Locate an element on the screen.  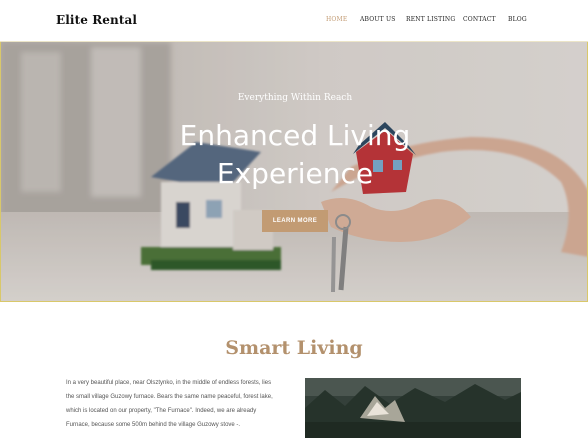
nav-rent-listing: RENT LISTING is located at coordinates (430, 19).